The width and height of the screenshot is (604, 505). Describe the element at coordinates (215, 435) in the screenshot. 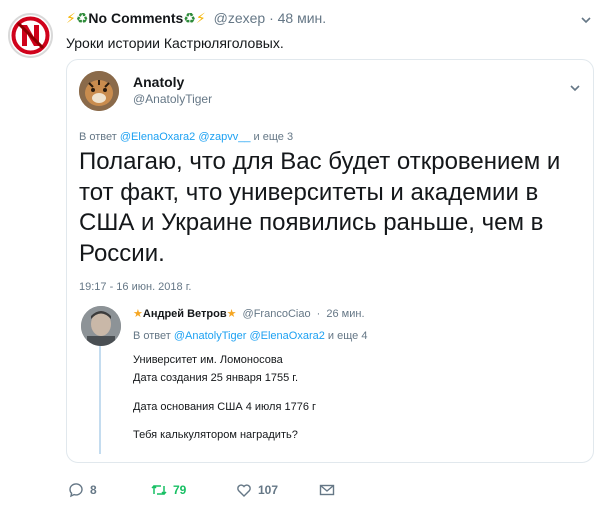

I see `reply-text-line: Тебя калькулятором наградить?` at that location.